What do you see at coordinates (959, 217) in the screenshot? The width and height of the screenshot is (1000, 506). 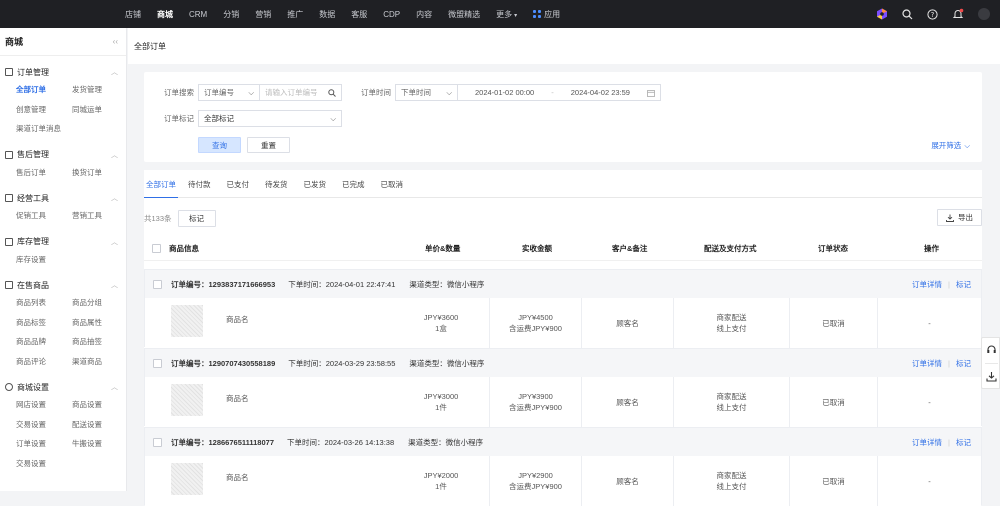 I see `export-button: 导出` at bounding box center [959, 217].